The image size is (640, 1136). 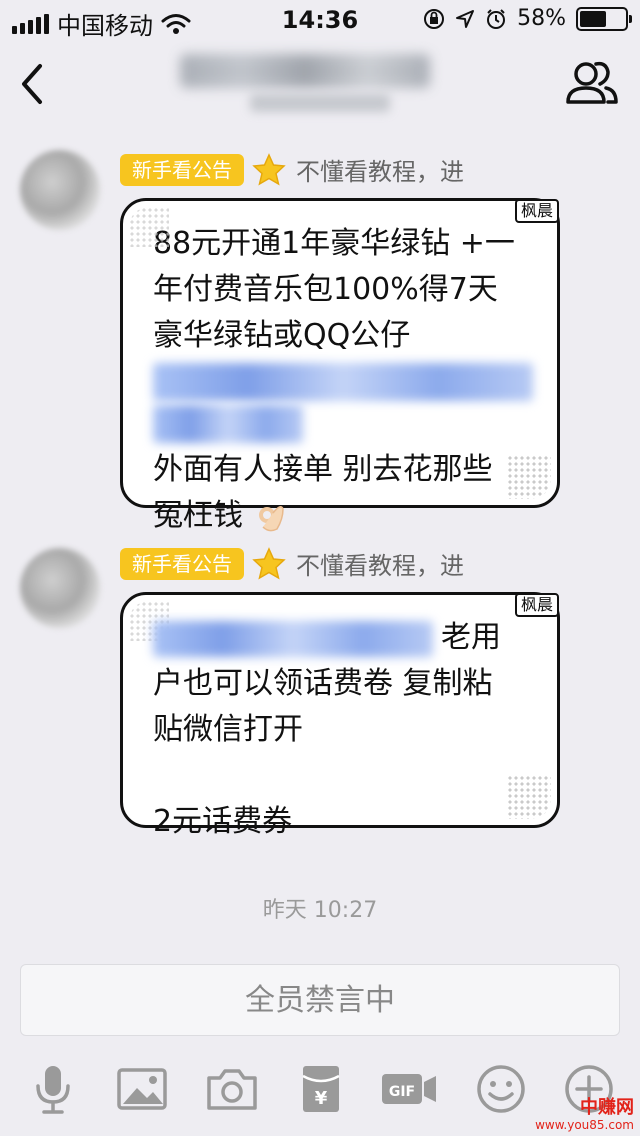 I want to click on chevron-left-icon, so click(x=32, y=84).